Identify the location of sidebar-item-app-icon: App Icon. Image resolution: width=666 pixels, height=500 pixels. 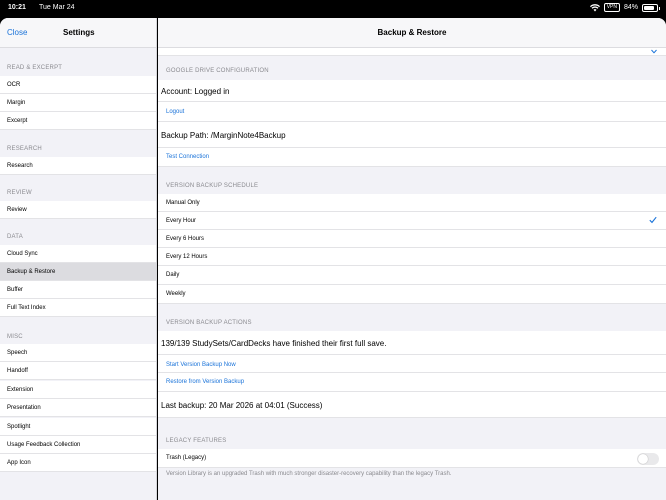
(78, 463).